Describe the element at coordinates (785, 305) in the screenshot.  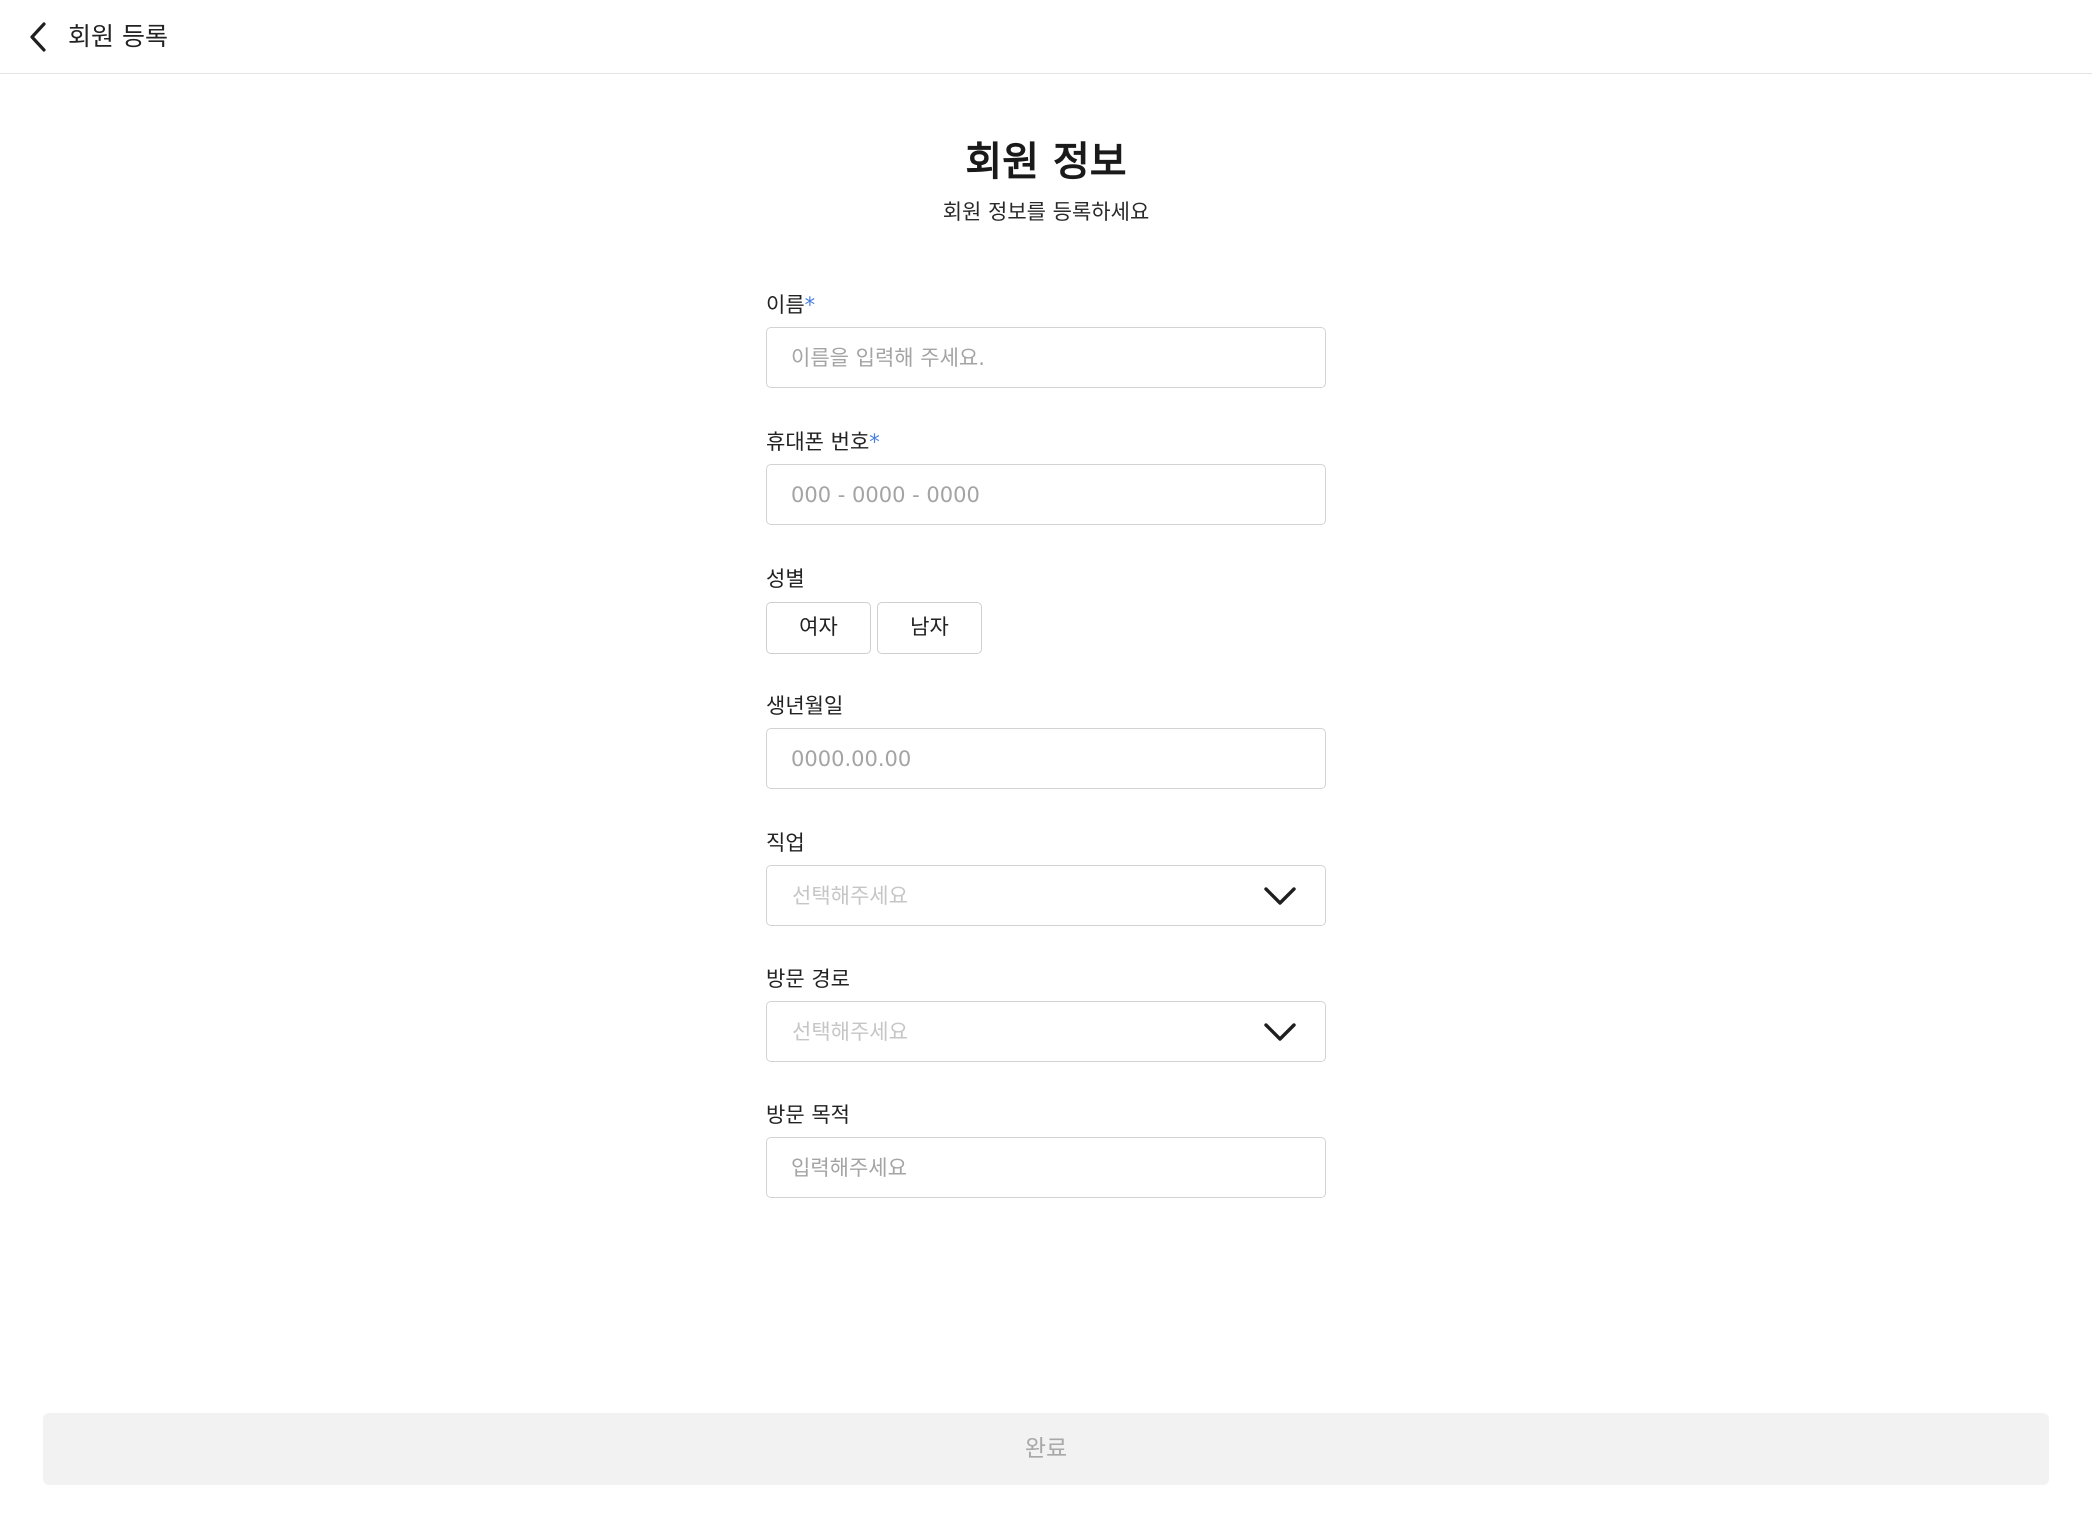
I see `name-label-text: 이름` at that location.